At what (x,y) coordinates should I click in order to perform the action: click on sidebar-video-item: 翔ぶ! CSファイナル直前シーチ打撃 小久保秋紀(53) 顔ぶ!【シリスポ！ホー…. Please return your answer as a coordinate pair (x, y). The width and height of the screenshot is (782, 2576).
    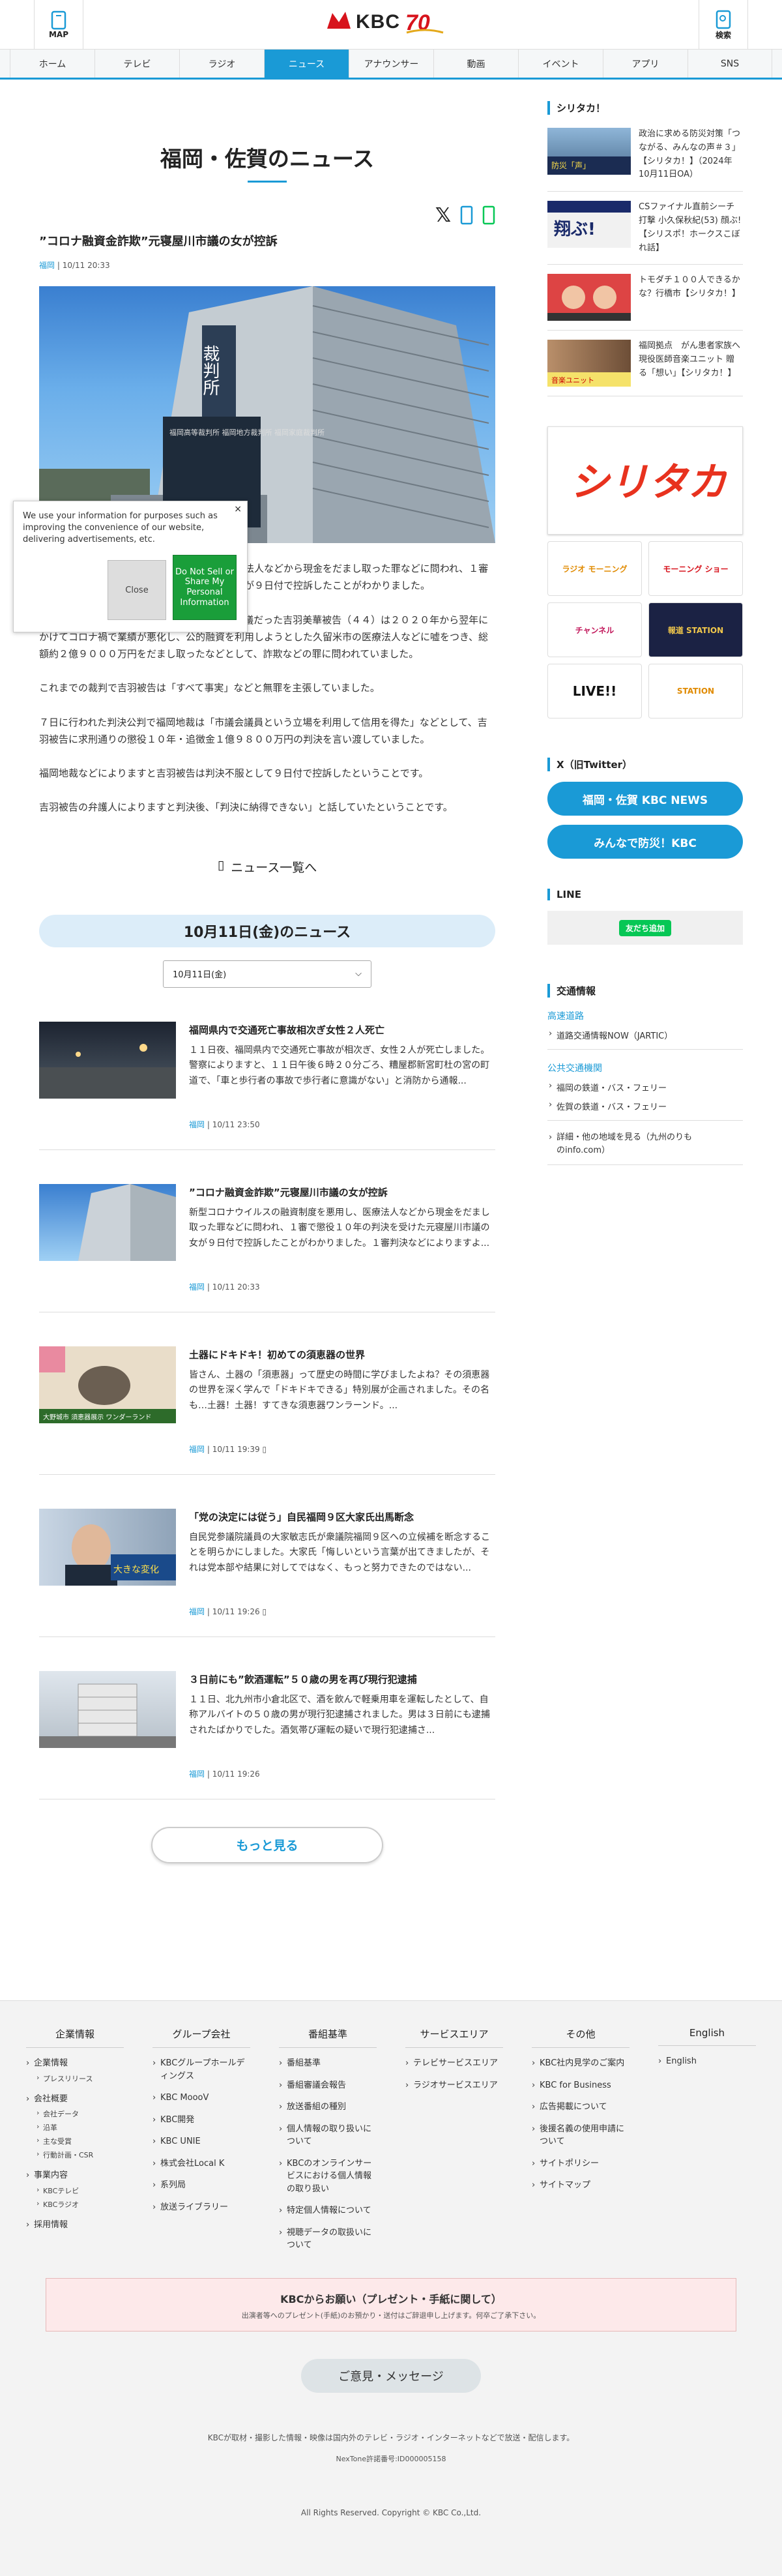
    Looking at the image, I should click on (645, 228).